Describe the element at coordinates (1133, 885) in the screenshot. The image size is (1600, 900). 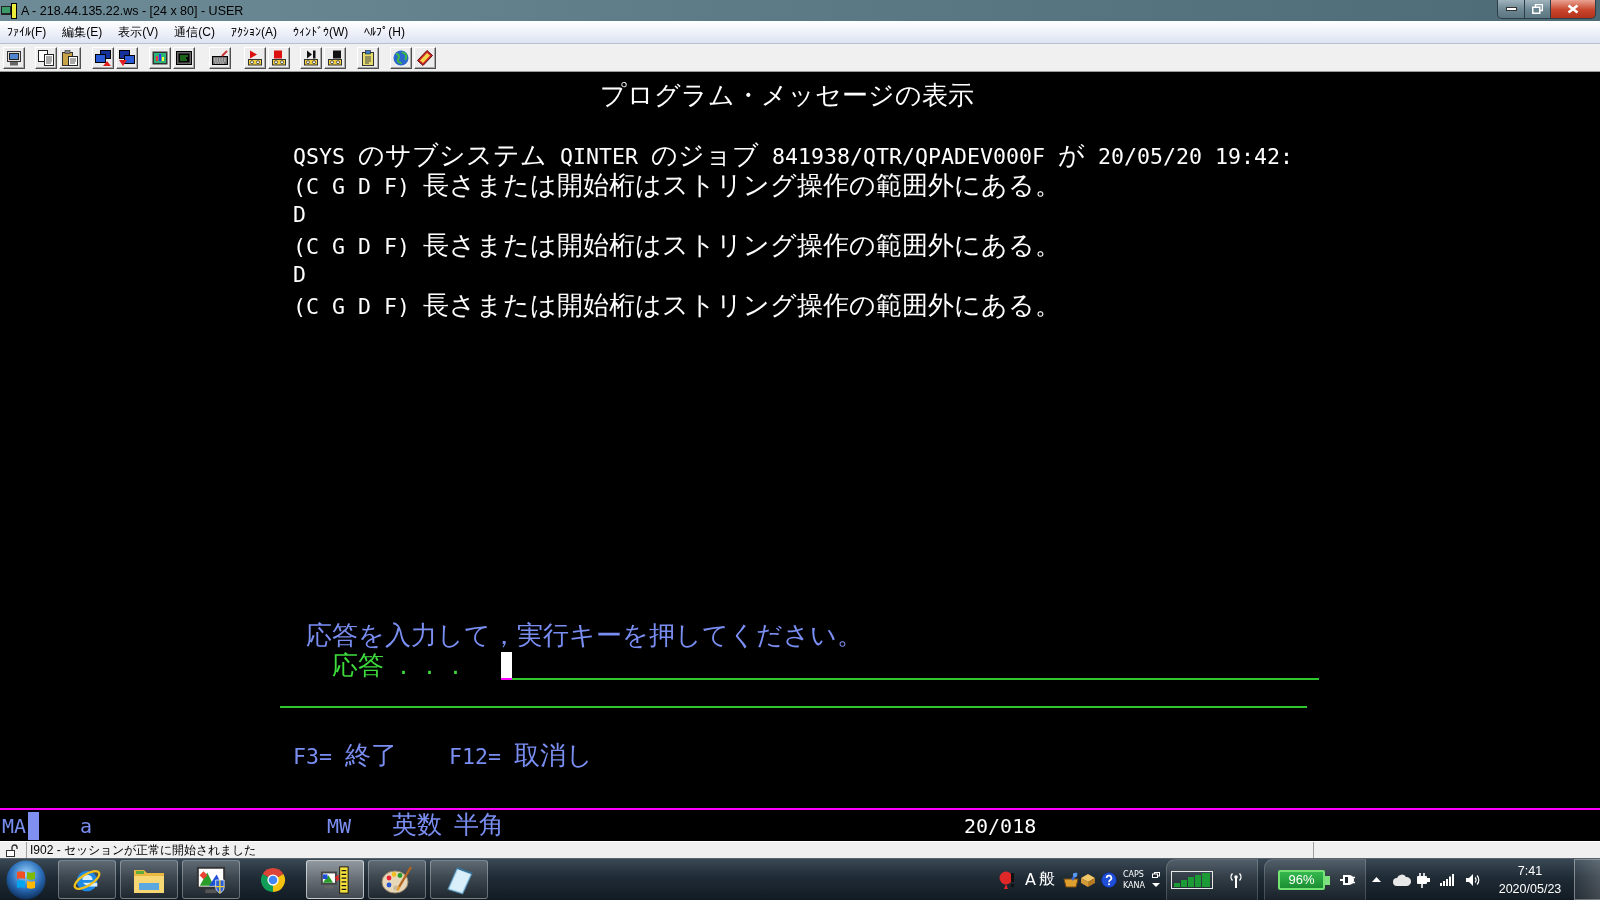
I see `lock-key-label: KANA` at that location.